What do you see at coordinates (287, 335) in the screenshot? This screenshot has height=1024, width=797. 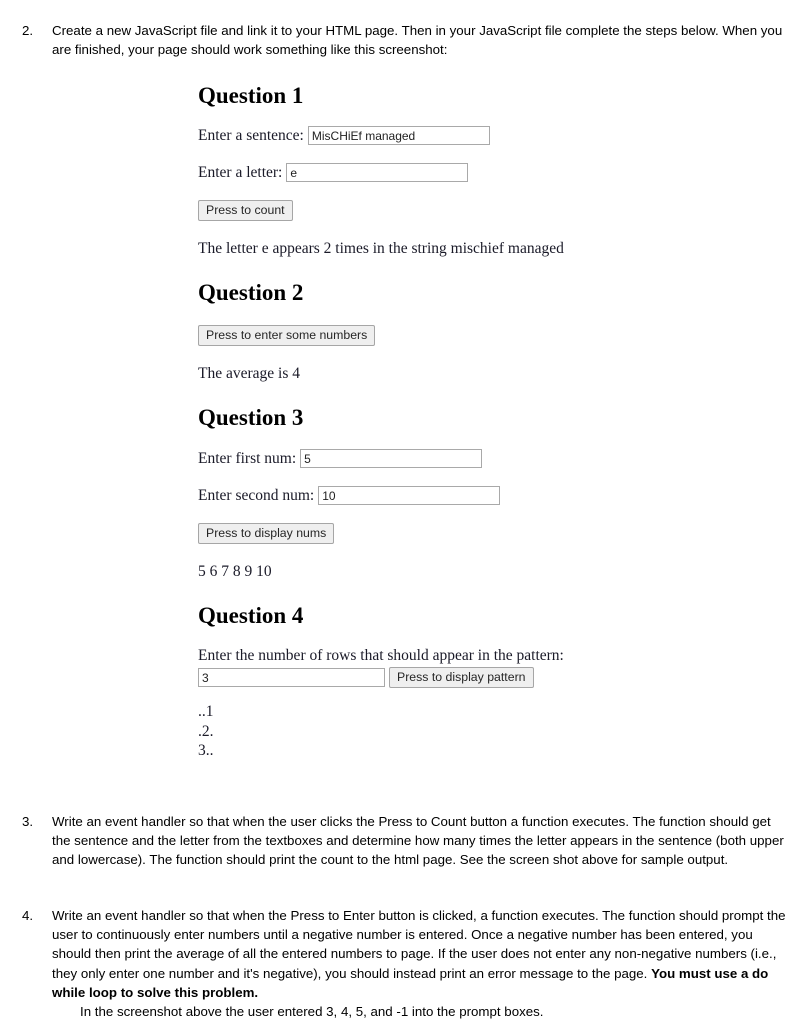 I see `press-to-enter-numbers-button: Press to enter some numbers` at bounding box center [287, 335].